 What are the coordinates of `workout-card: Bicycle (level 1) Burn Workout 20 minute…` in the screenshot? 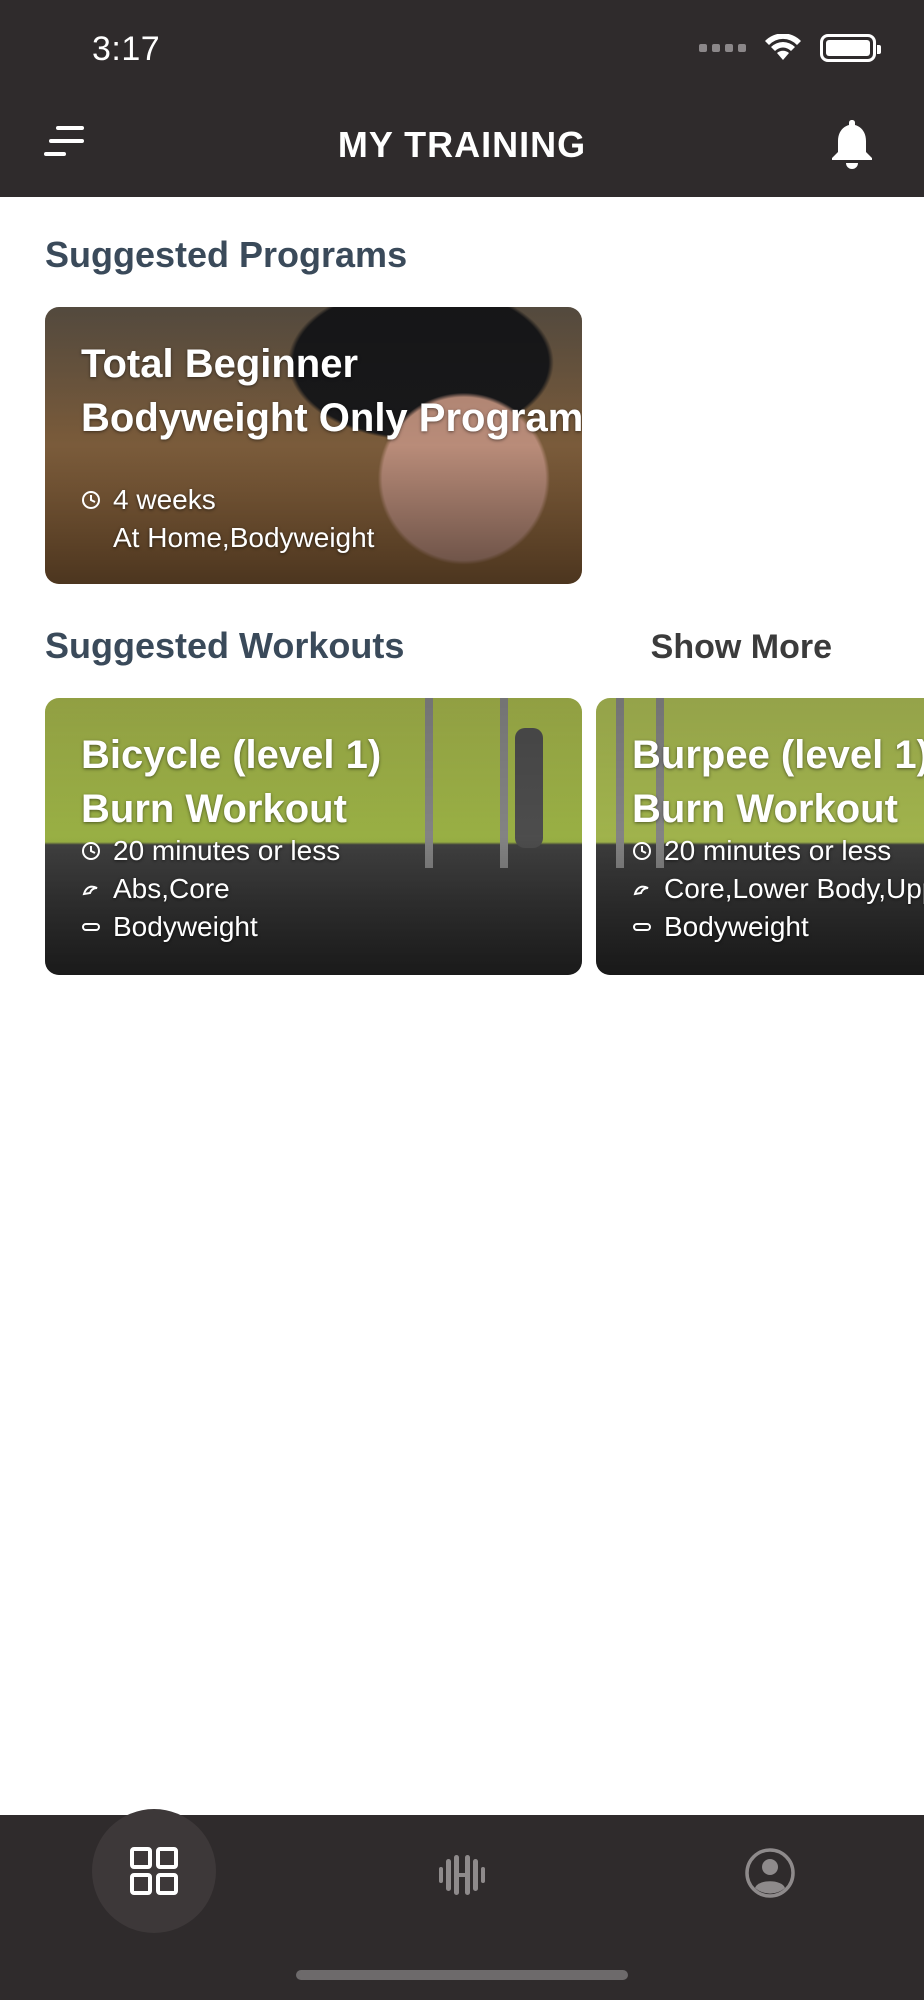 It's located at (313, 836).